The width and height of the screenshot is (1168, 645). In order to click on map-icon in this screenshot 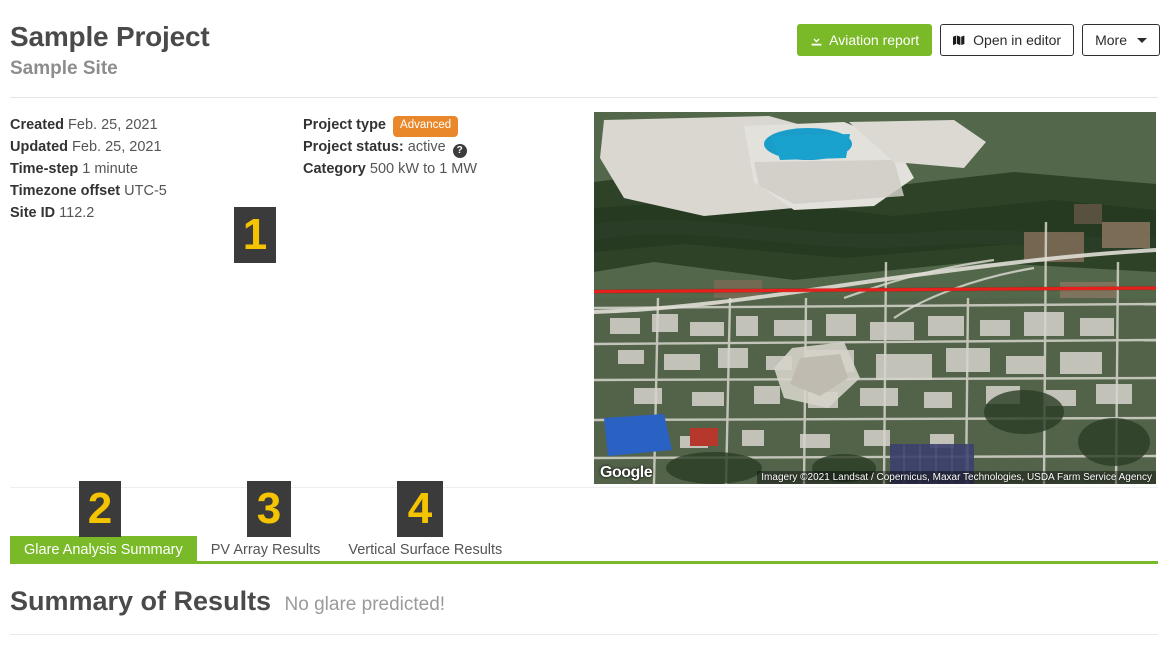, I will do `click(960, 40)`.